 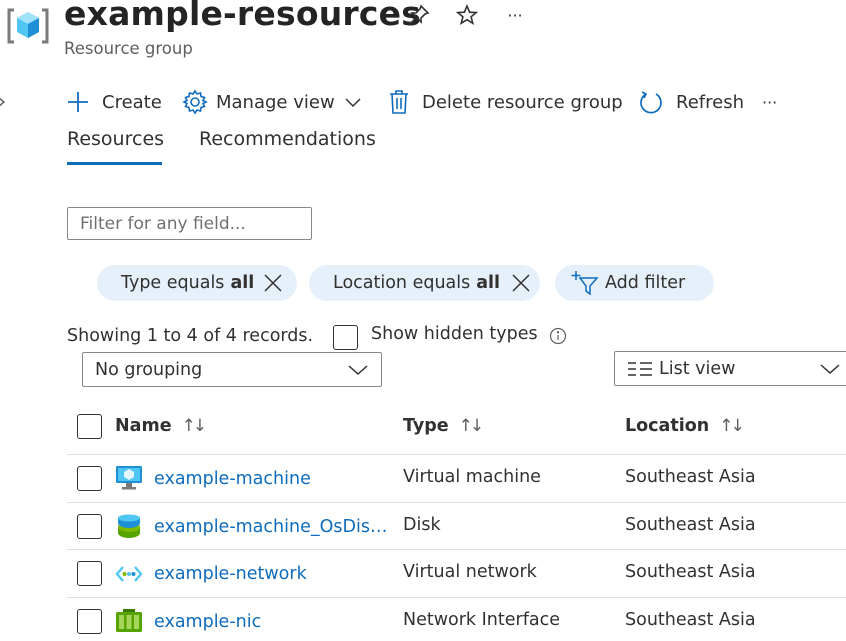 I want to click on resource-type: Virtual machine, so click(x=472, y=477).